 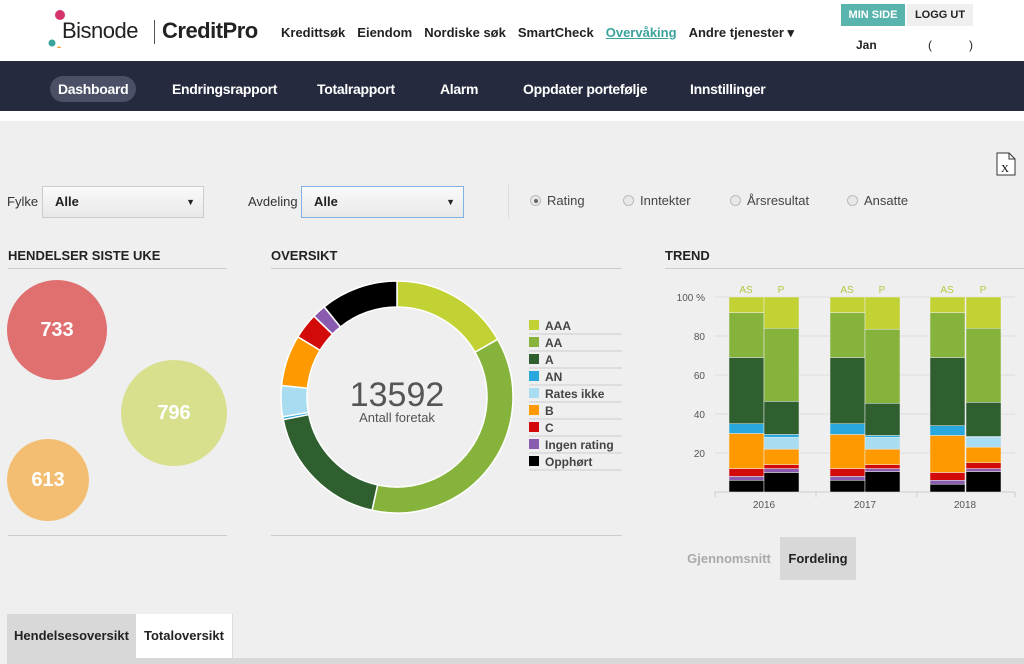 I want to click on nav-item: Endringsrapport, so click(x=224, y=89).